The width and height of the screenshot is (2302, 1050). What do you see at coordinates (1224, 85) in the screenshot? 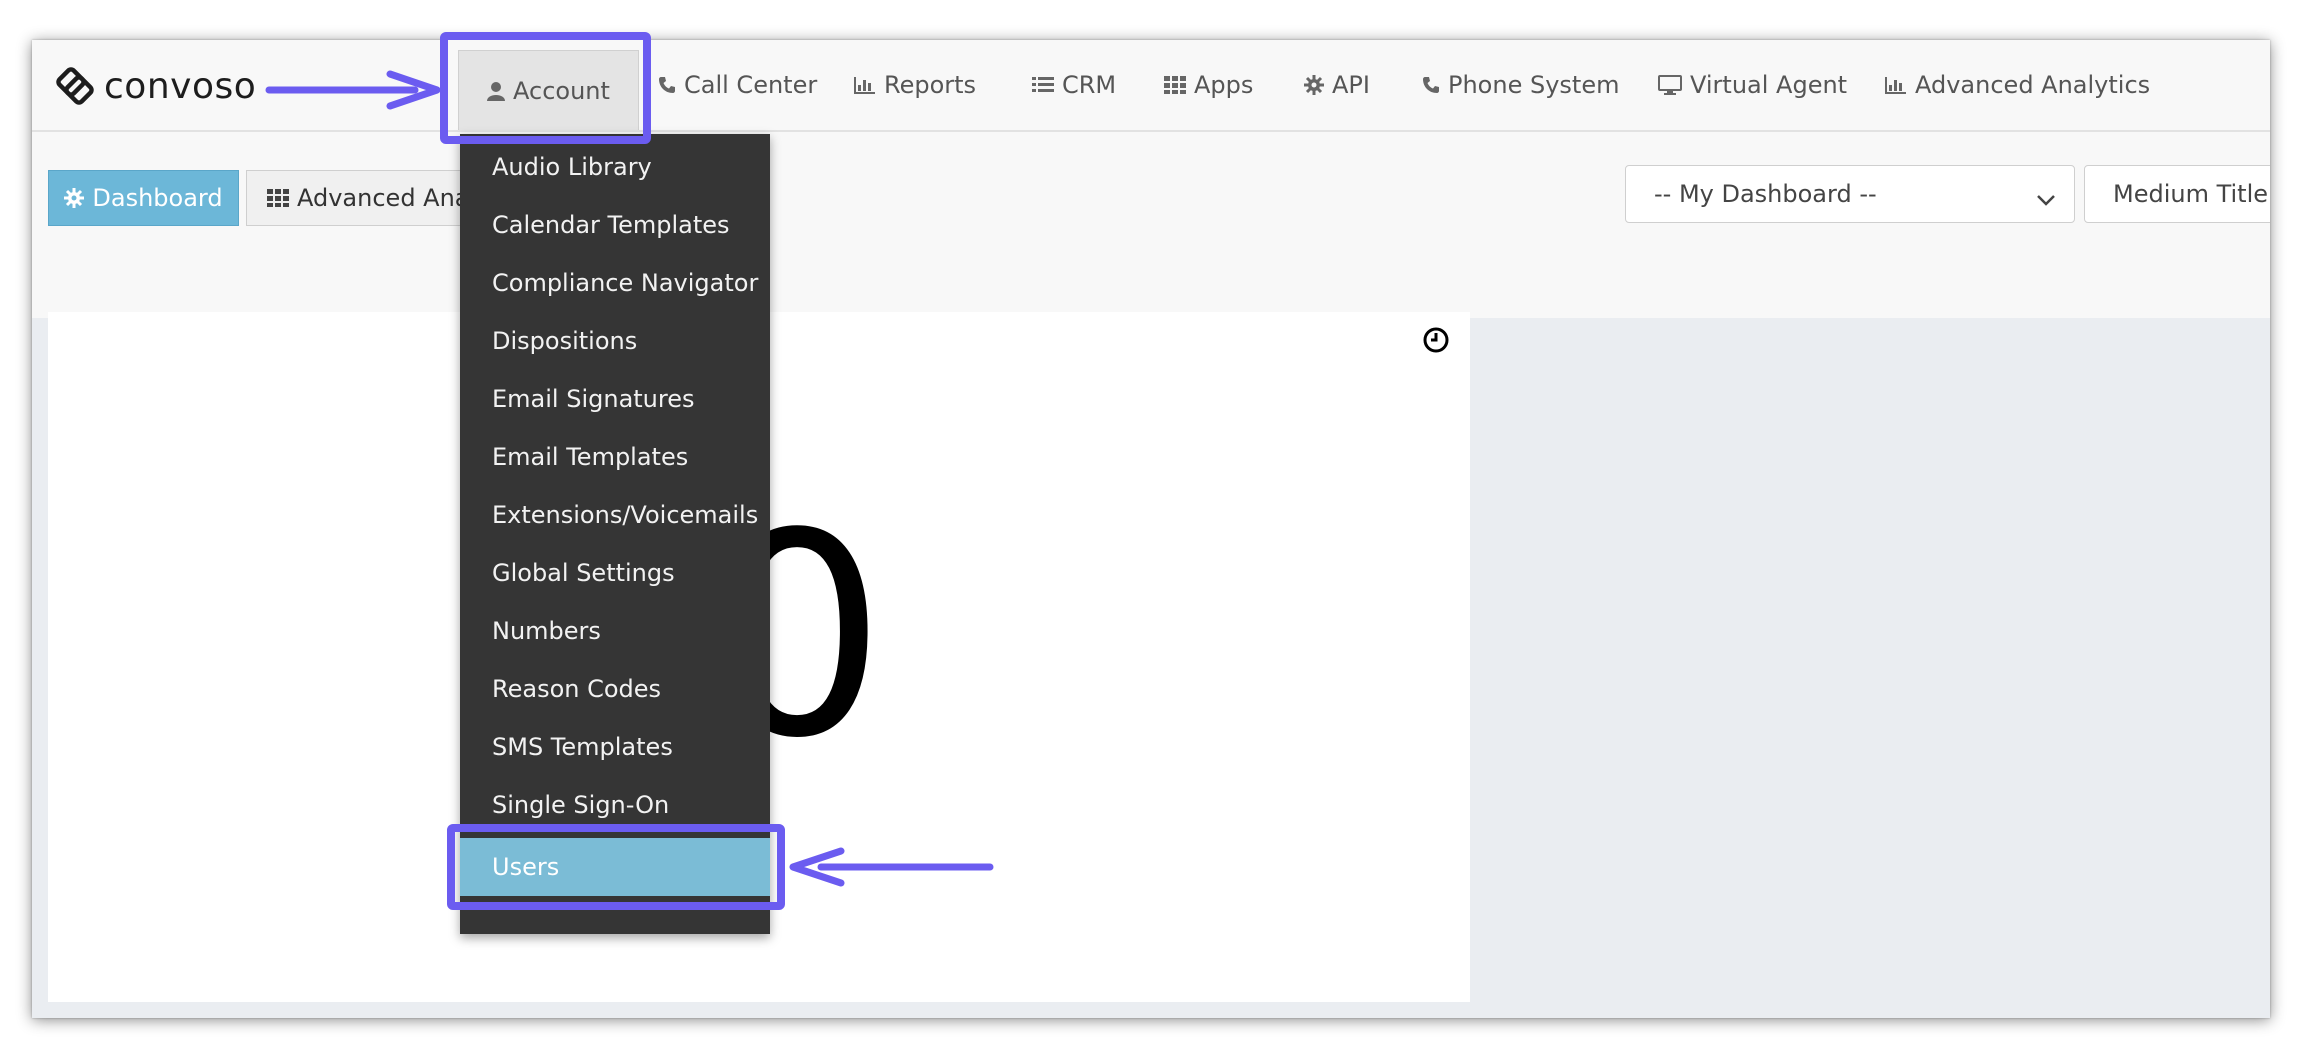
I see `nav-apps-label: Apps` at bounding box center [1224, 85].